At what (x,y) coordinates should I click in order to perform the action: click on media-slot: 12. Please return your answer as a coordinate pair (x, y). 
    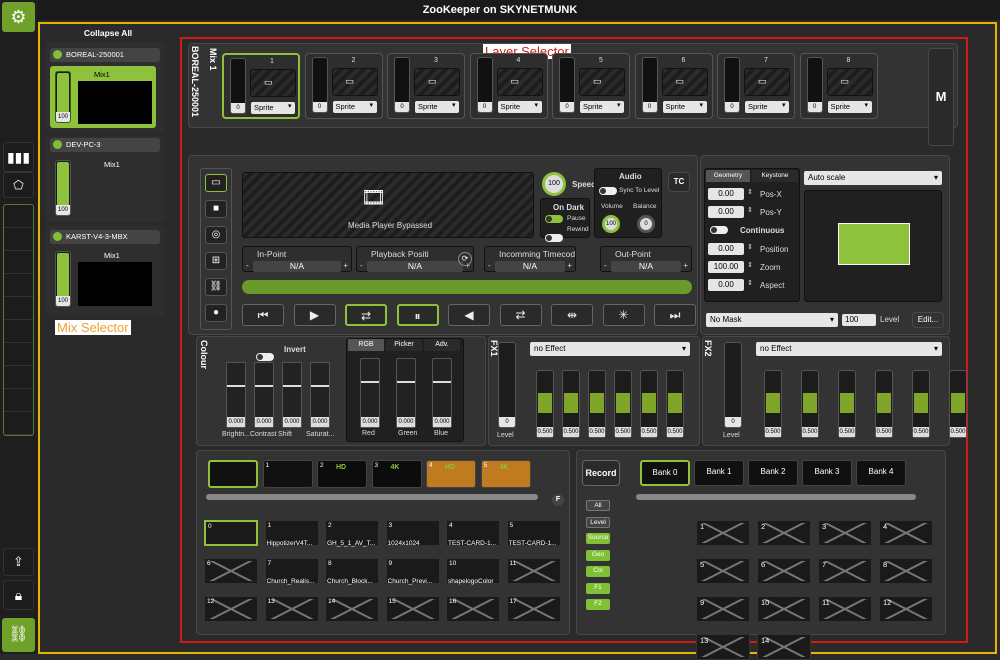
    Looking at the image, I should click on (231, 609).